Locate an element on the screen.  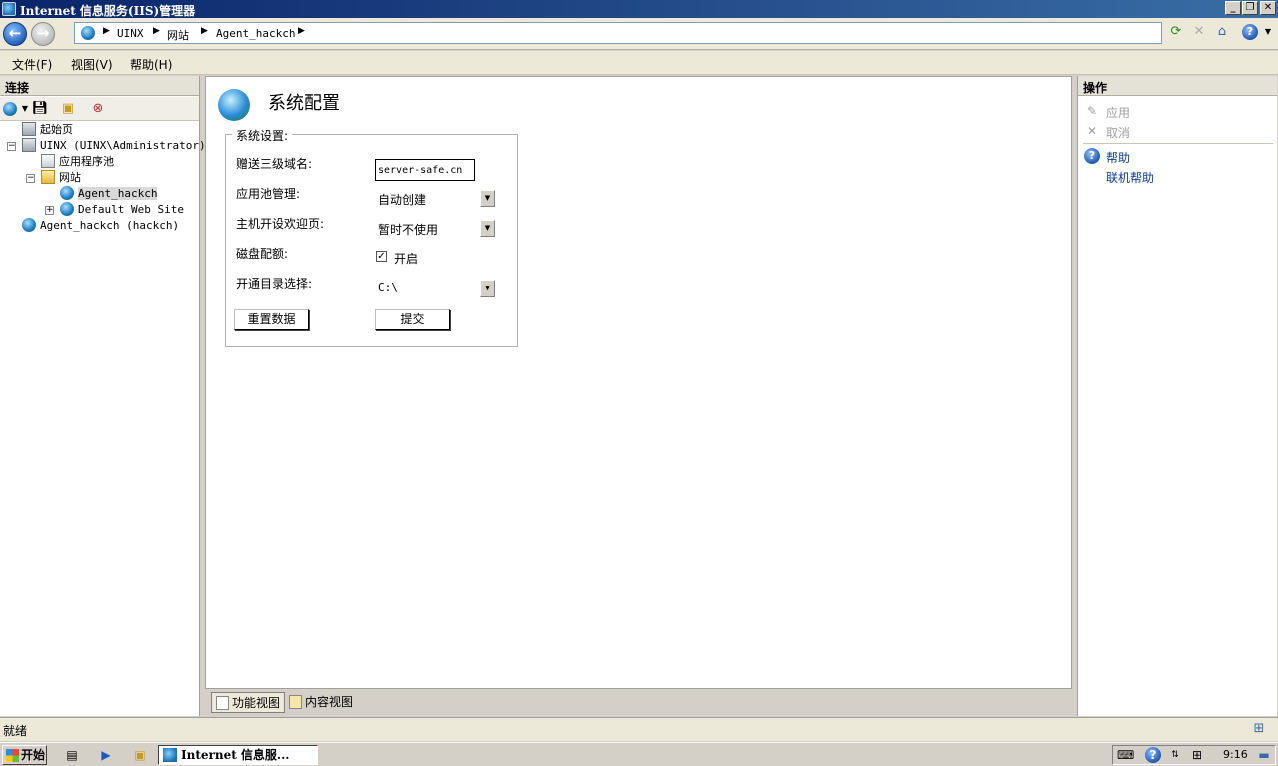
app-pool-select: 自动创建 ▼ is located at coordinates (435, 198).